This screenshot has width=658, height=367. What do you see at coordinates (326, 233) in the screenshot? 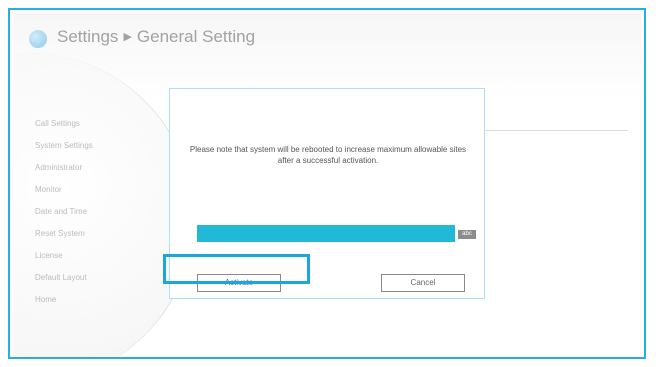
I see `license-key-input` at bounding box center [326, 233].